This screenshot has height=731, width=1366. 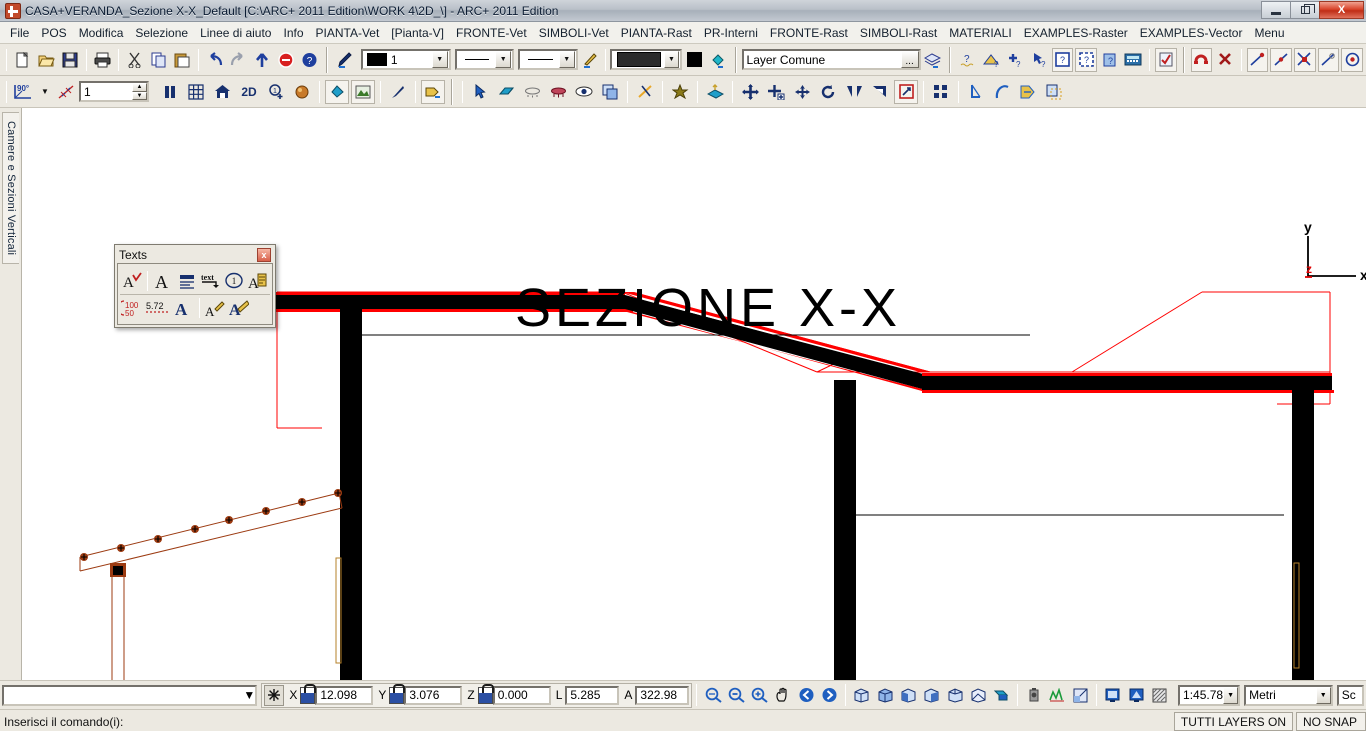 I want to click on text-label-icon: A, so click(x=258, y=281).